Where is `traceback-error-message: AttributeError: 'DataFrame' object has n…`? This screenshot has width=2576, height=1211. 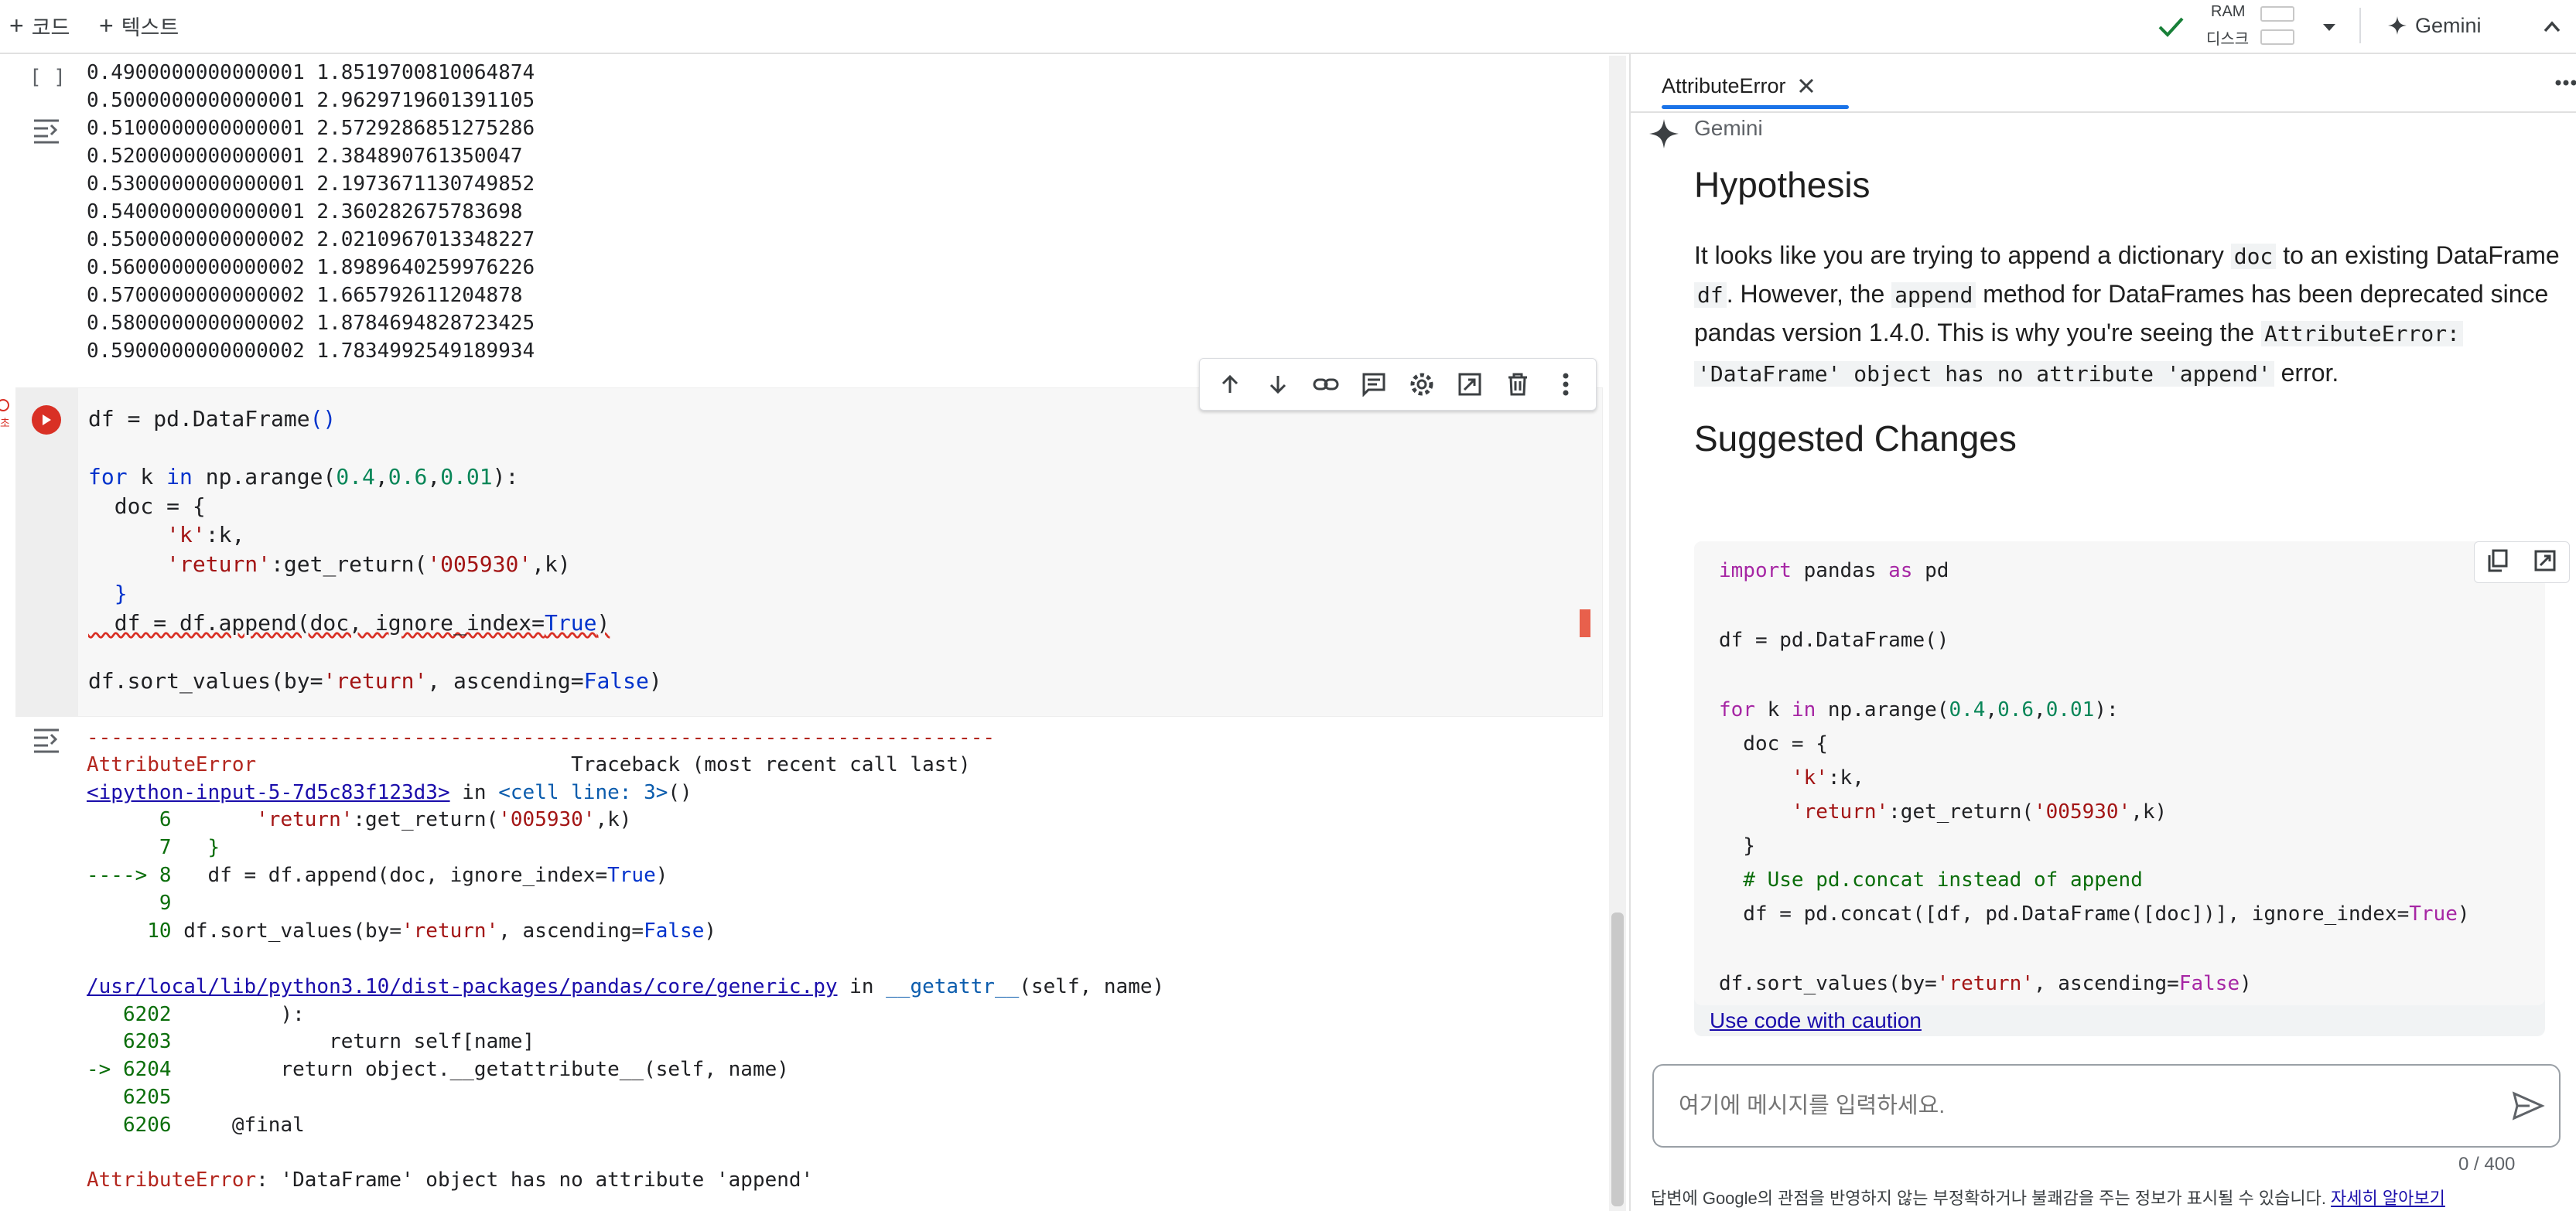
traceback-error-message: AttributeError: 'DataFrame' object has n… is located at coordinates (450, 1180).